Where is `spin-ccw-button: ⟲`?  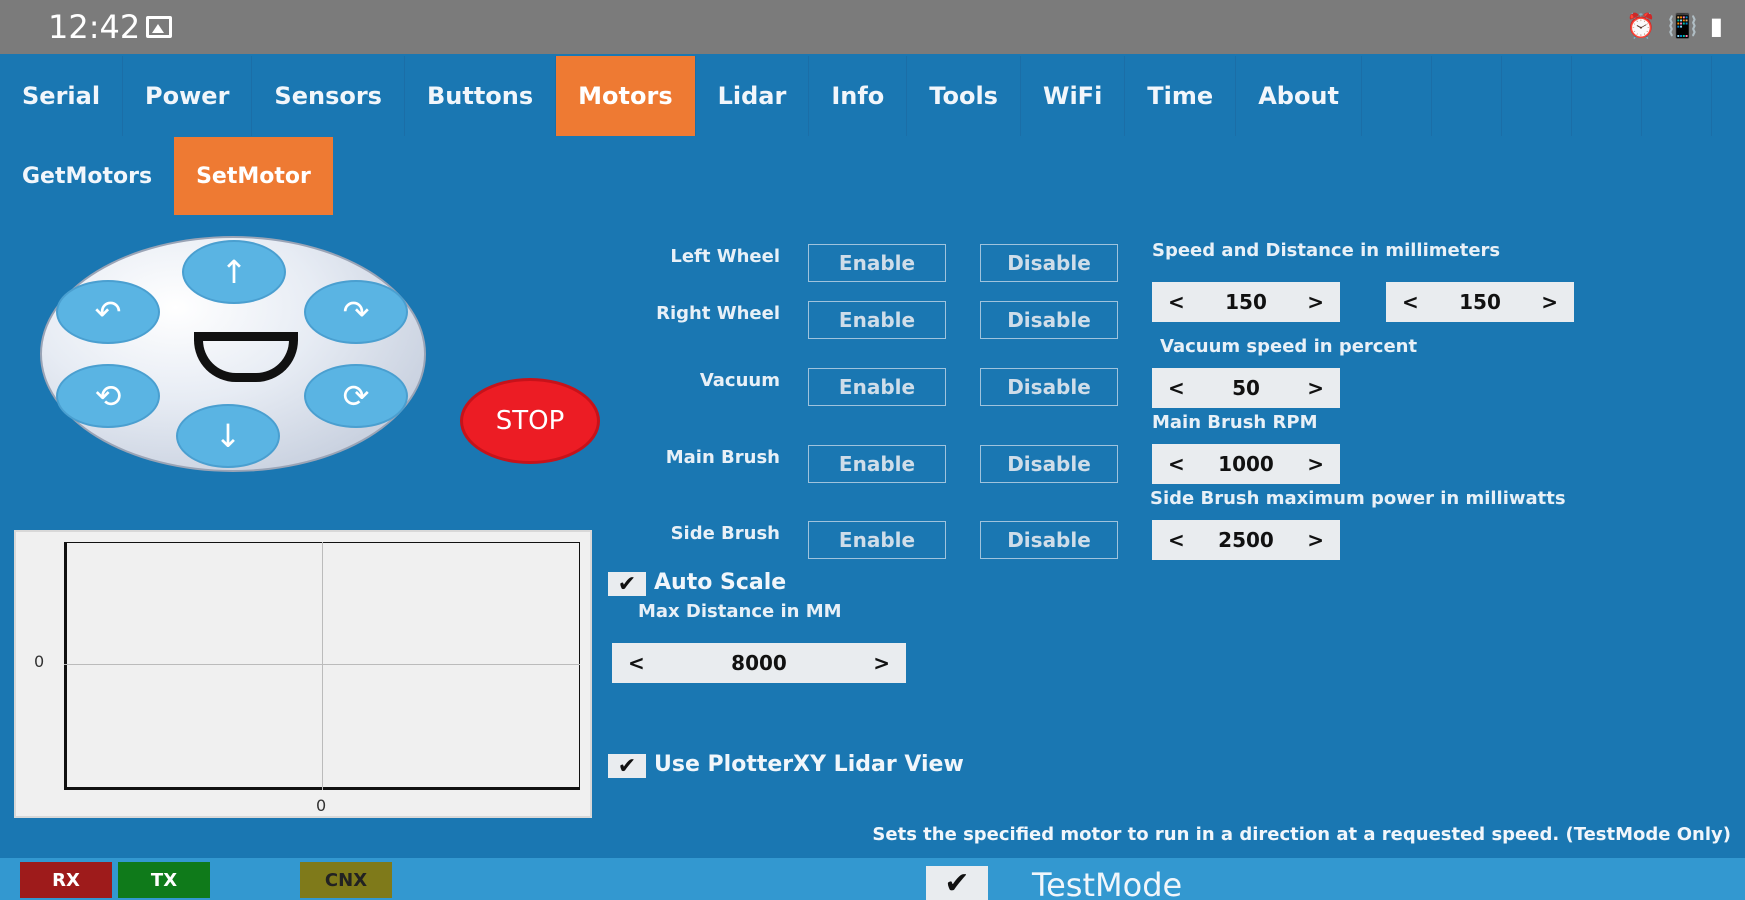
spin-ccw-button: ⟲ is located at coordinates (108, 396).